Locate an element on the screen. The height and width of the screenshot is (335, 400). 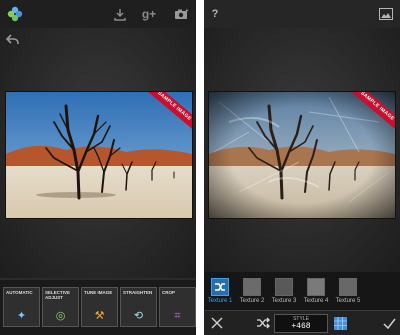
top-action-bar: g+ + is located at coordinates (98, 14).